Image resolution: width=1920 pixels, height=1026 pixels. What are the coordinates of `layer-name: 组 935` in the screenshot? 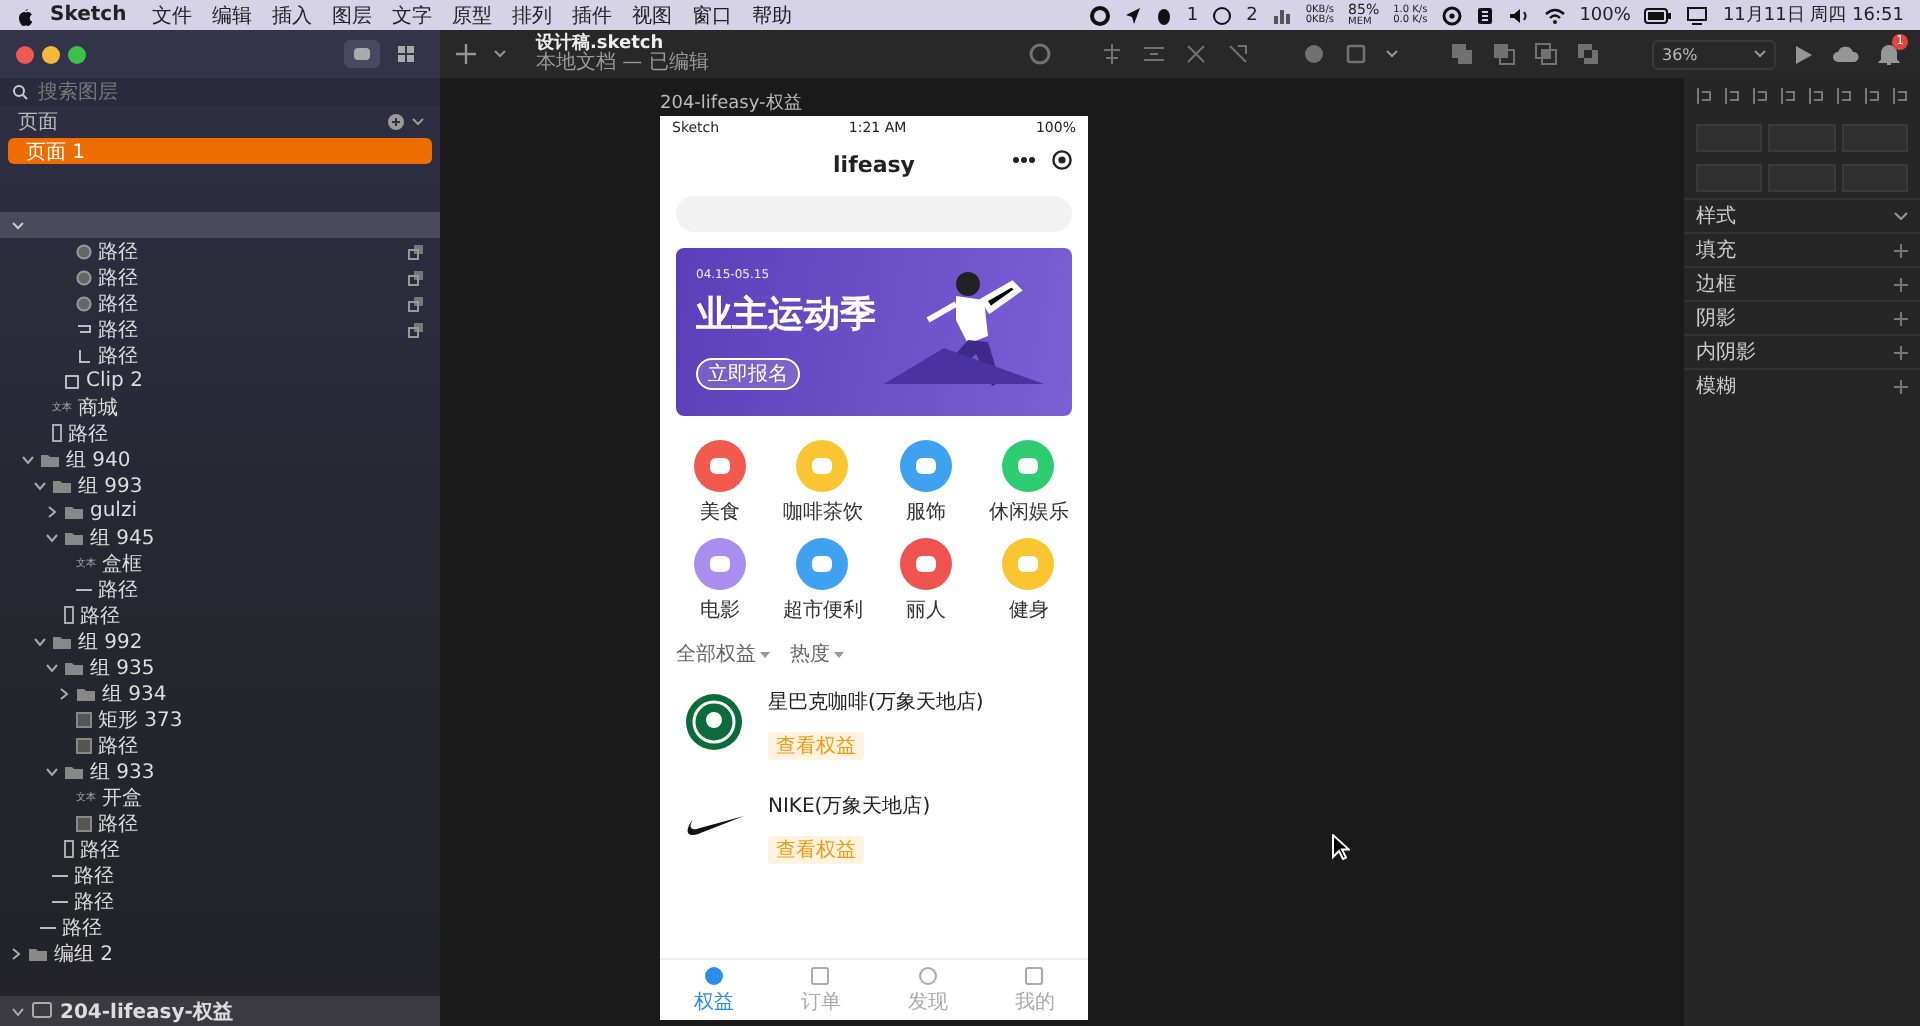 It's located at (122, 667).